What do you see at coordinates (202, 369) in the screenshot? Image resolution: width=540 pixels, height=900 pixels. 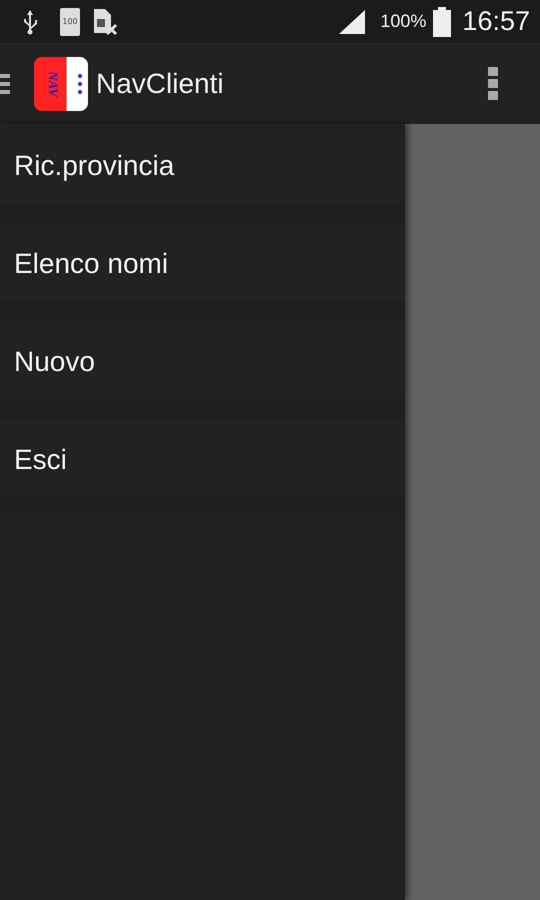 I see `drawer-item: Nuovo` at bounding box center [202, 369].